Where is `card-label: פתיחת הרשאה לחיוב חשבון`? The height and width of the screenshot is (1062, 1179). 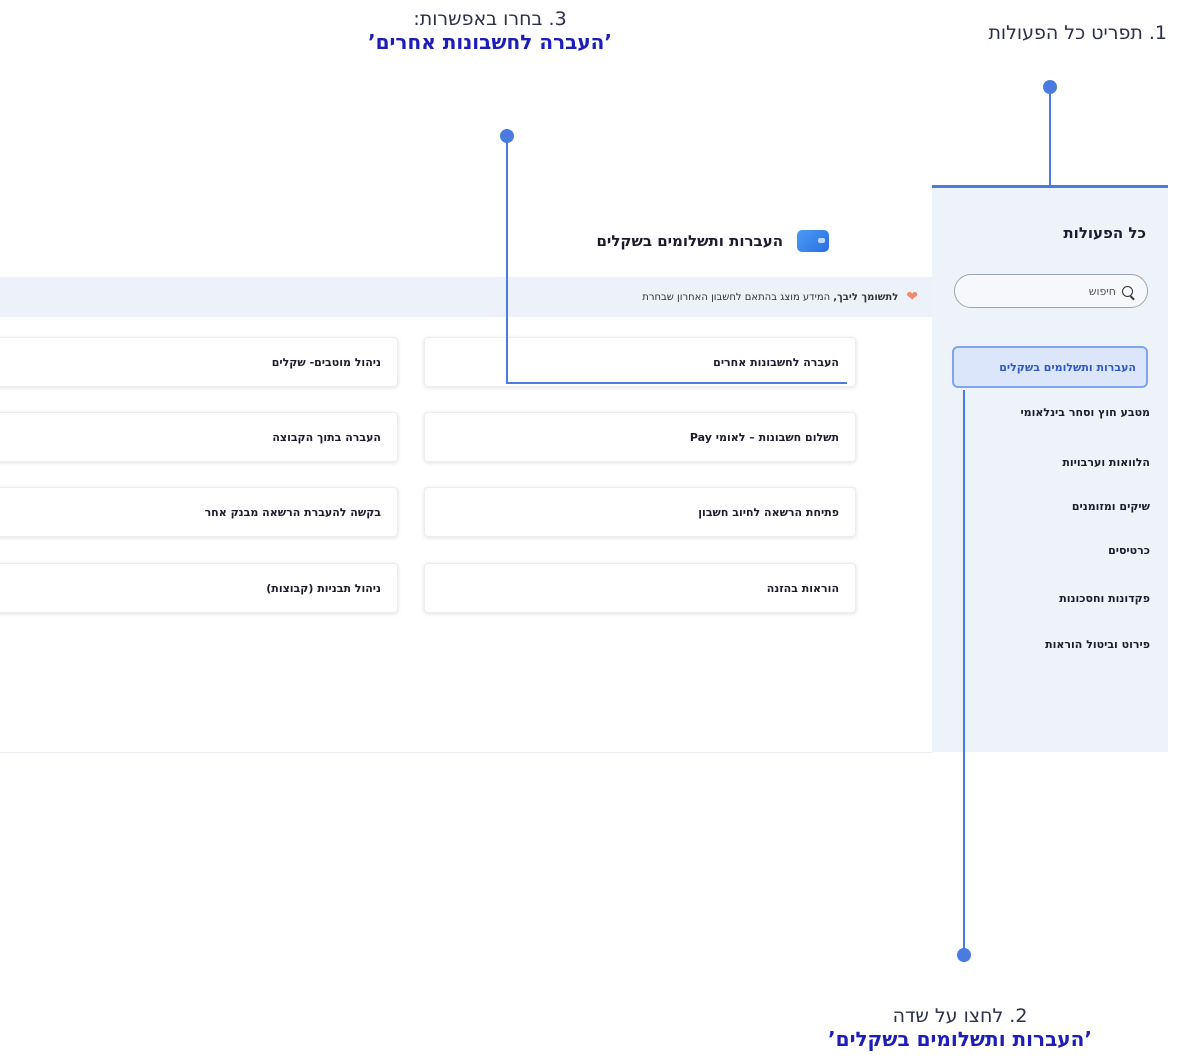
card-label: פתיחת הרשאה לחיוב חשבון is located at coordinates (768, 512).